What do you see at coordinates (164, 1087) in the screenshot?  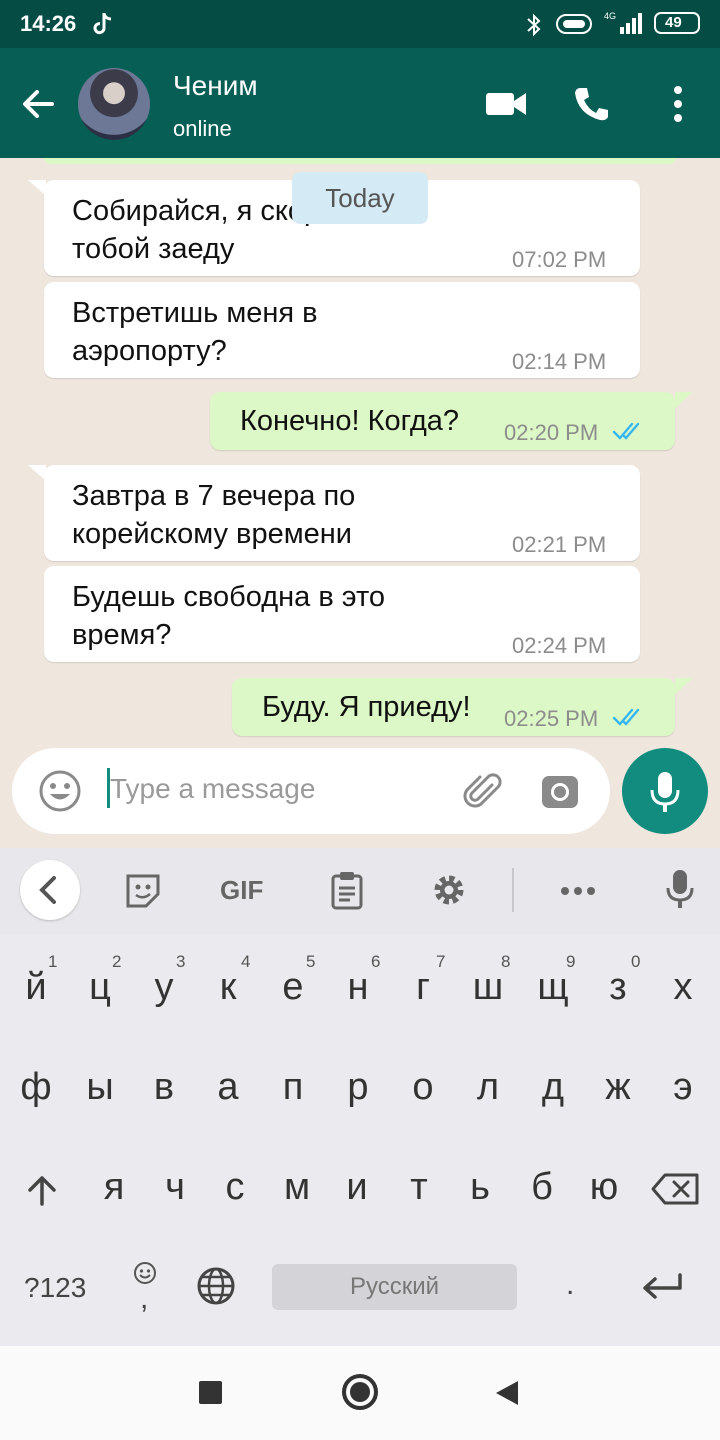 I see `key: в` at bounding box center [164, 1087].